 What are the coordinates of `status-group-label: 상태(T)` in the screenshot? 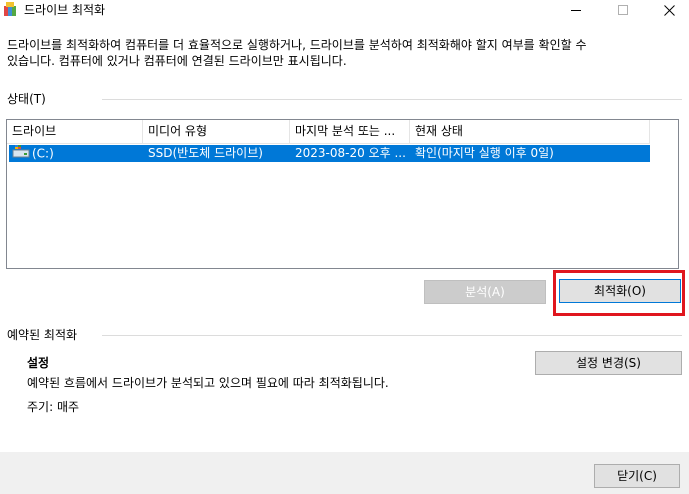 It's located at (29, 99).